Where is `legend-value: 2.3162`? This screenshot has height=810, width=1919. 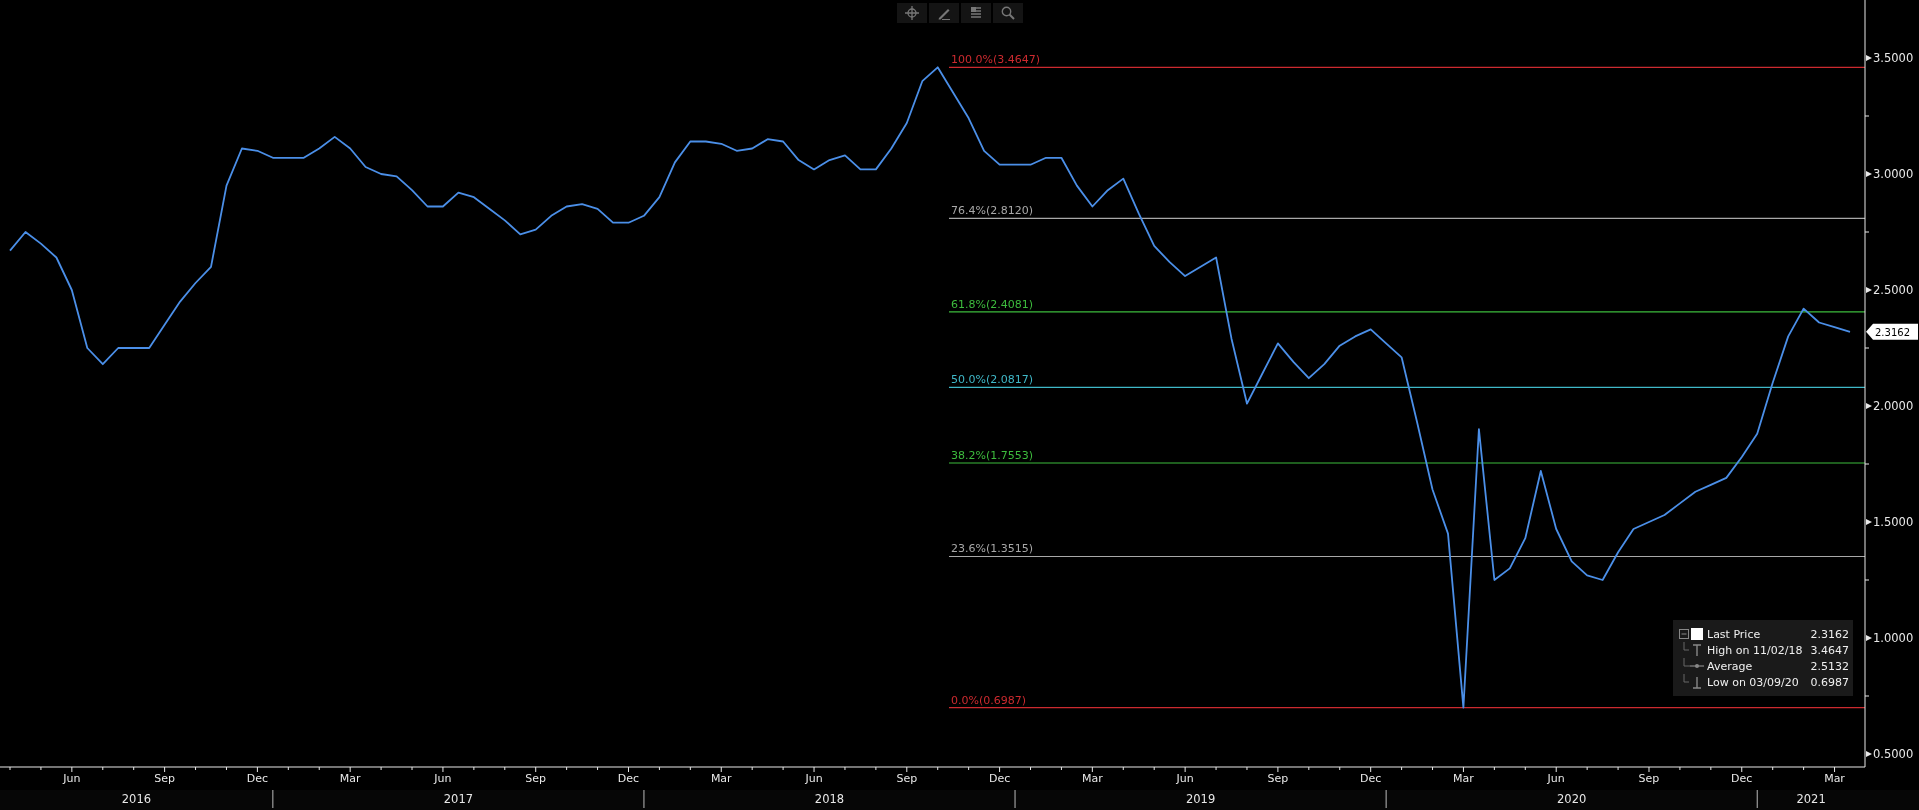
legend-value: 2.3162 is located at coordinates (1829, 634).